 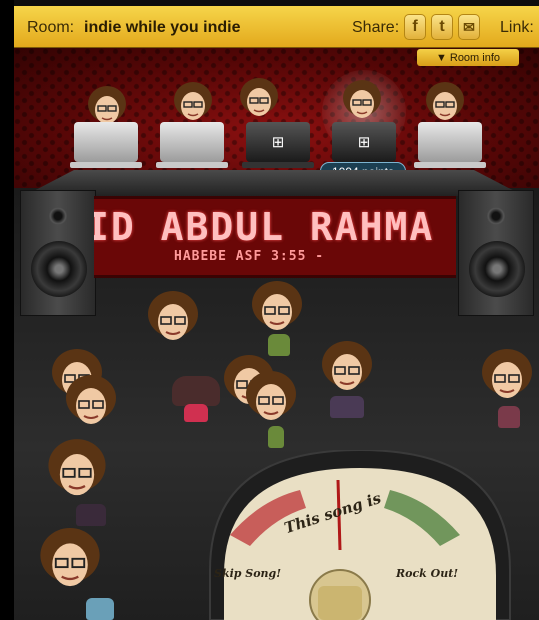 I want to click on window-edge, so click(x=7, y=310).